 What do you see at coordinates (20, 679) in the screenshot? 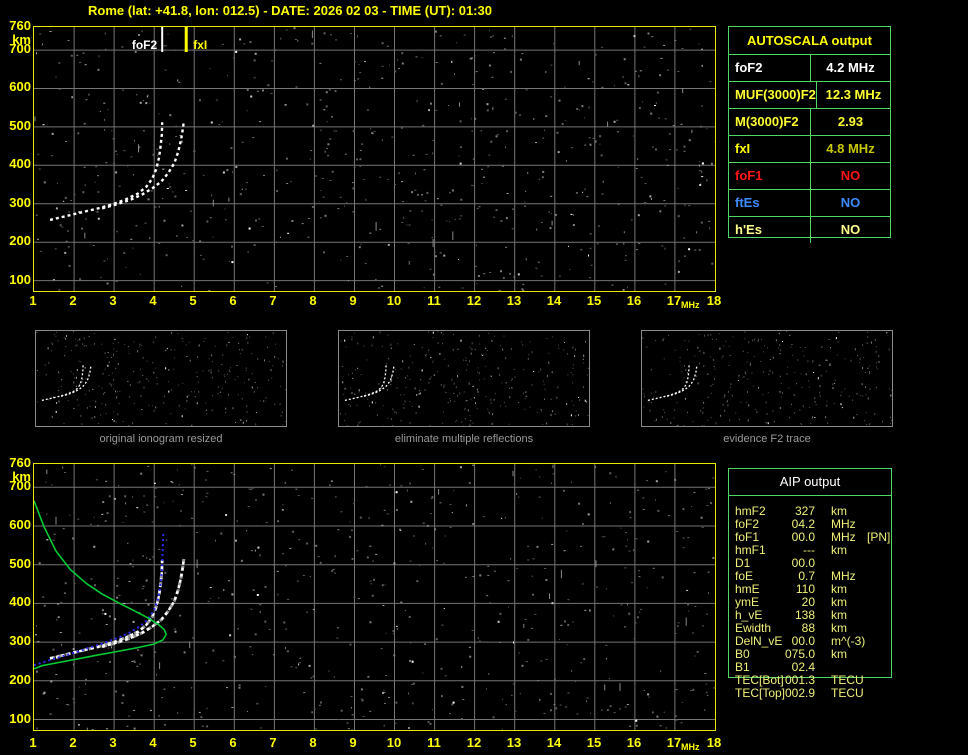
I see `y-axis-tick-200: 200` at bounding box center [20, 679].